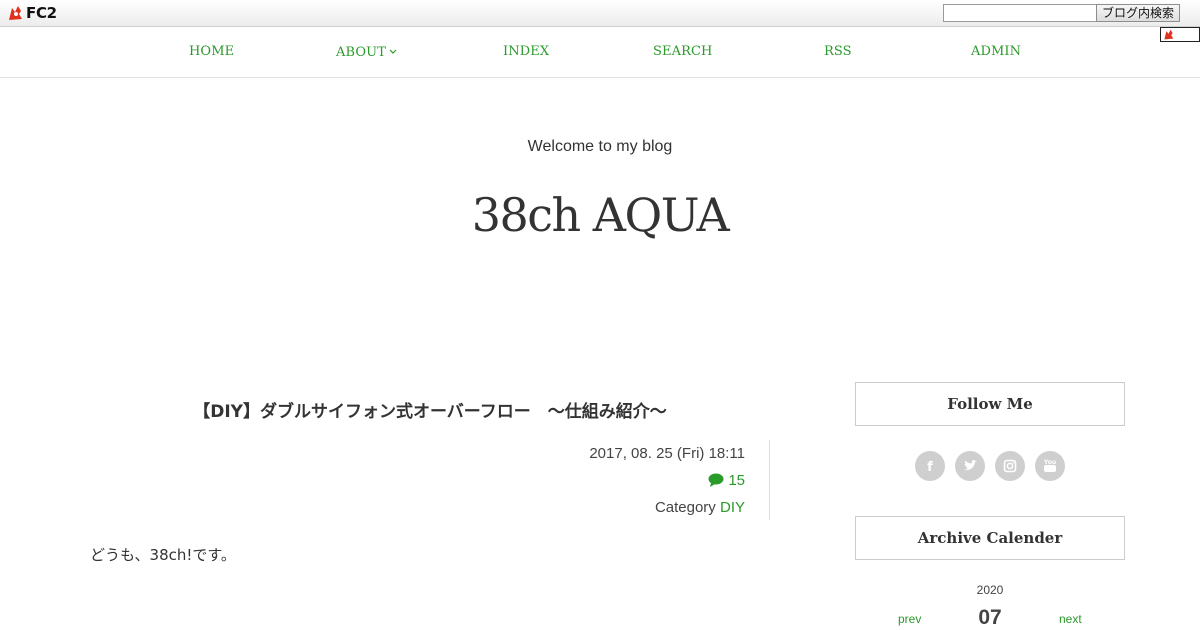 Image resolution: width=1200 pixels, height=630 pixels. Describe the element at coordinates (769, 480) in the screenshot. I see `meta-divider` at that location.